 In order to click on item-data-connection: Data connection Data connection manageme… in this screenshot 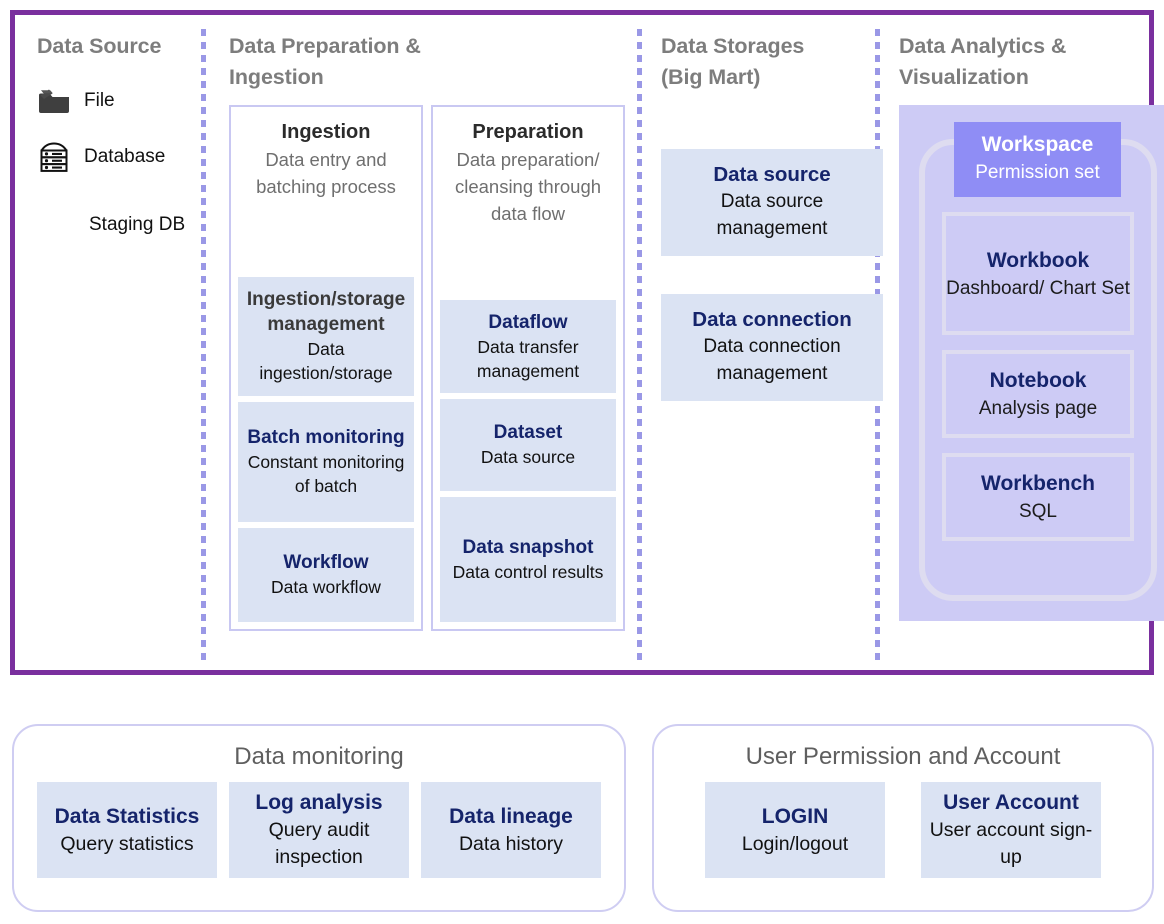, I will do `click(772, 347)`.